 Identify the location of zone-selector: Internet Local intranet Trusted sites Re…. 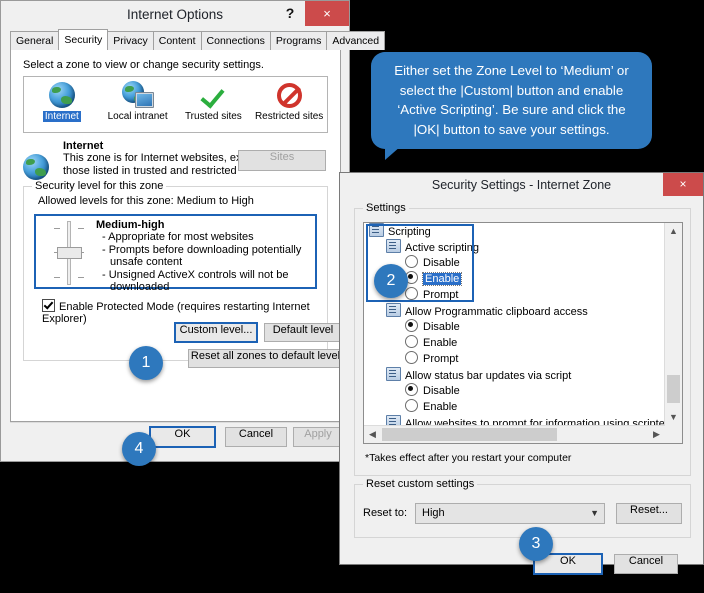
(175, 104).